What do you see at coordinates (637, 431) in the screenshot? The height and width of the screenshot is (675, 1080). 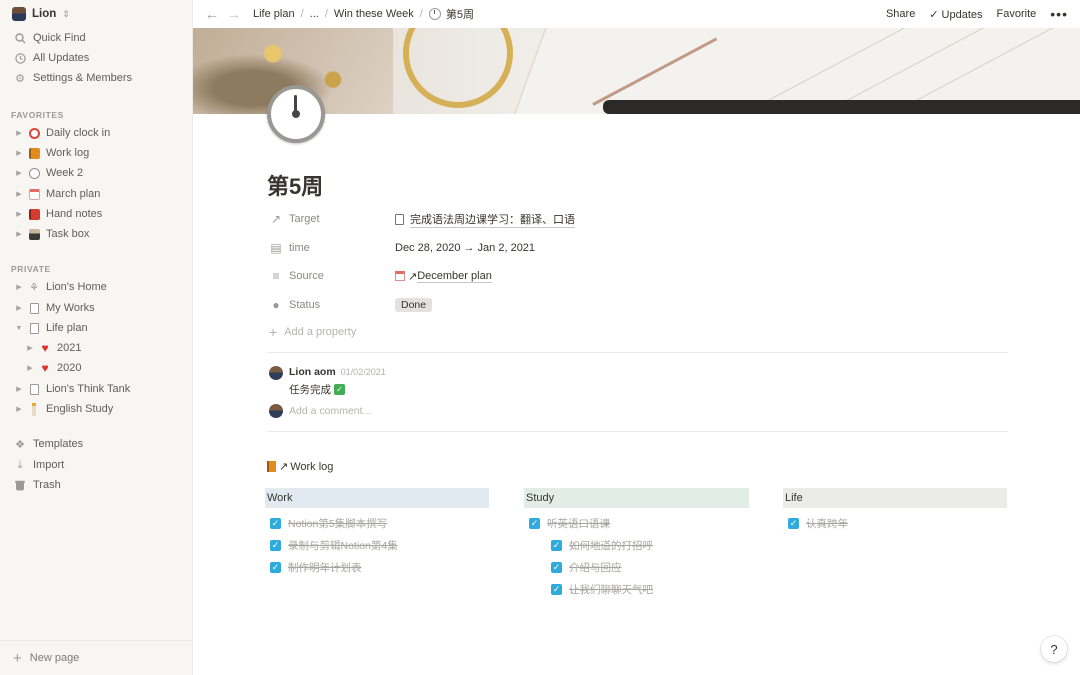 I see `divider` at bounding box center [637, 431].